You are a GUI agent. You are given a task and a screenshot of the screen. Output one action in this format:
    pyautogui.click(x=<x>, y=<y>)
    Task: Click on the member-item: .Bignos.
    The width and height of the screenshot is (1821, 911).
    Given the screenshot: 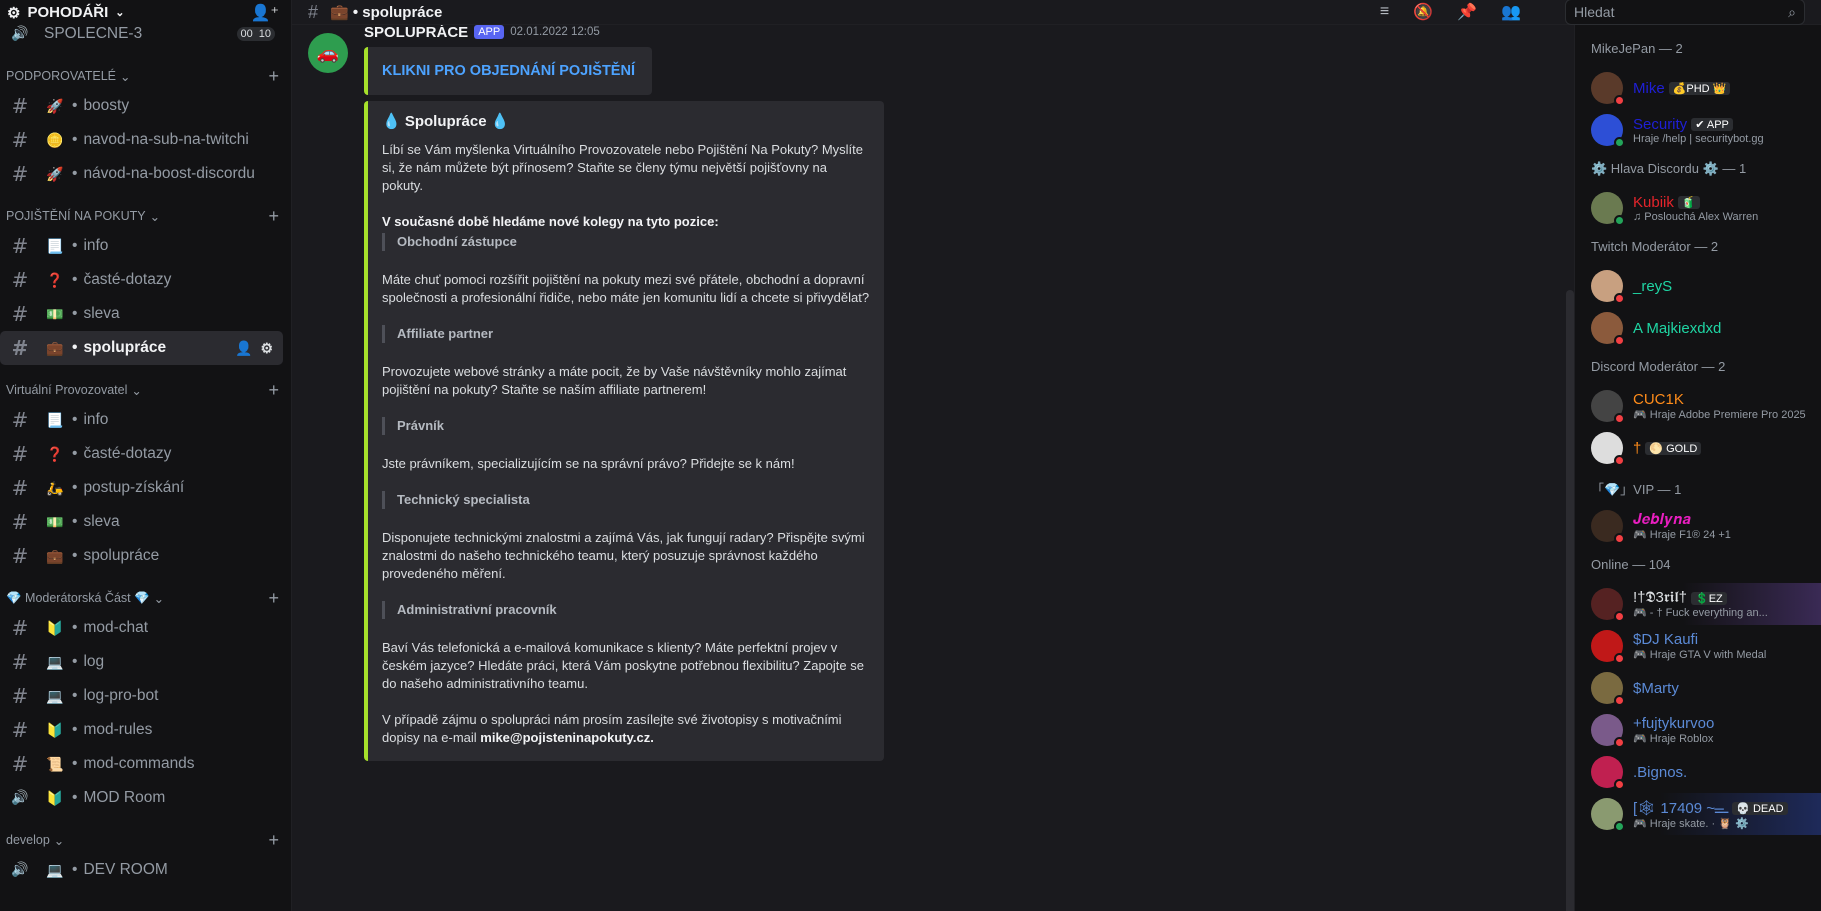 What is the action you would take?
    pyautogui.click(x=1706, y=772)
    